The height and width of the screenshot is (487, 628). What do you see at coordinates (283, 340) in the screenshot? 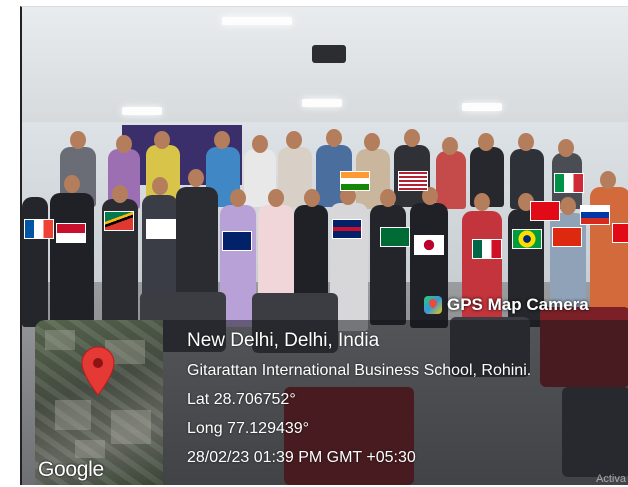
I see `place-name: New Delhi, Delhi, India` at bounding box center [283, 340].